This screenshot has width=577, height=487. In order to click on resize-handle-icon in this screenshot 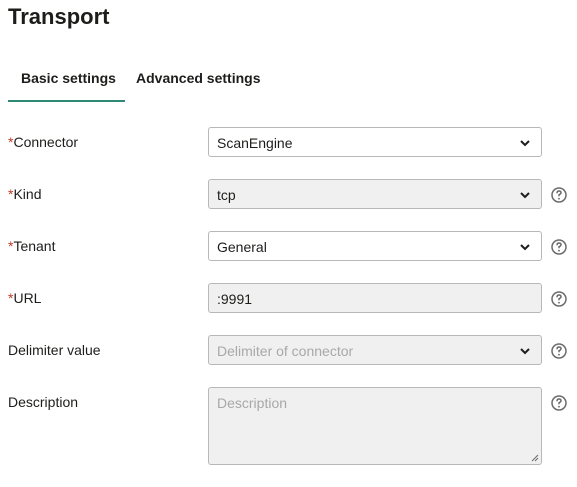, I will do `click(535, 458)`.